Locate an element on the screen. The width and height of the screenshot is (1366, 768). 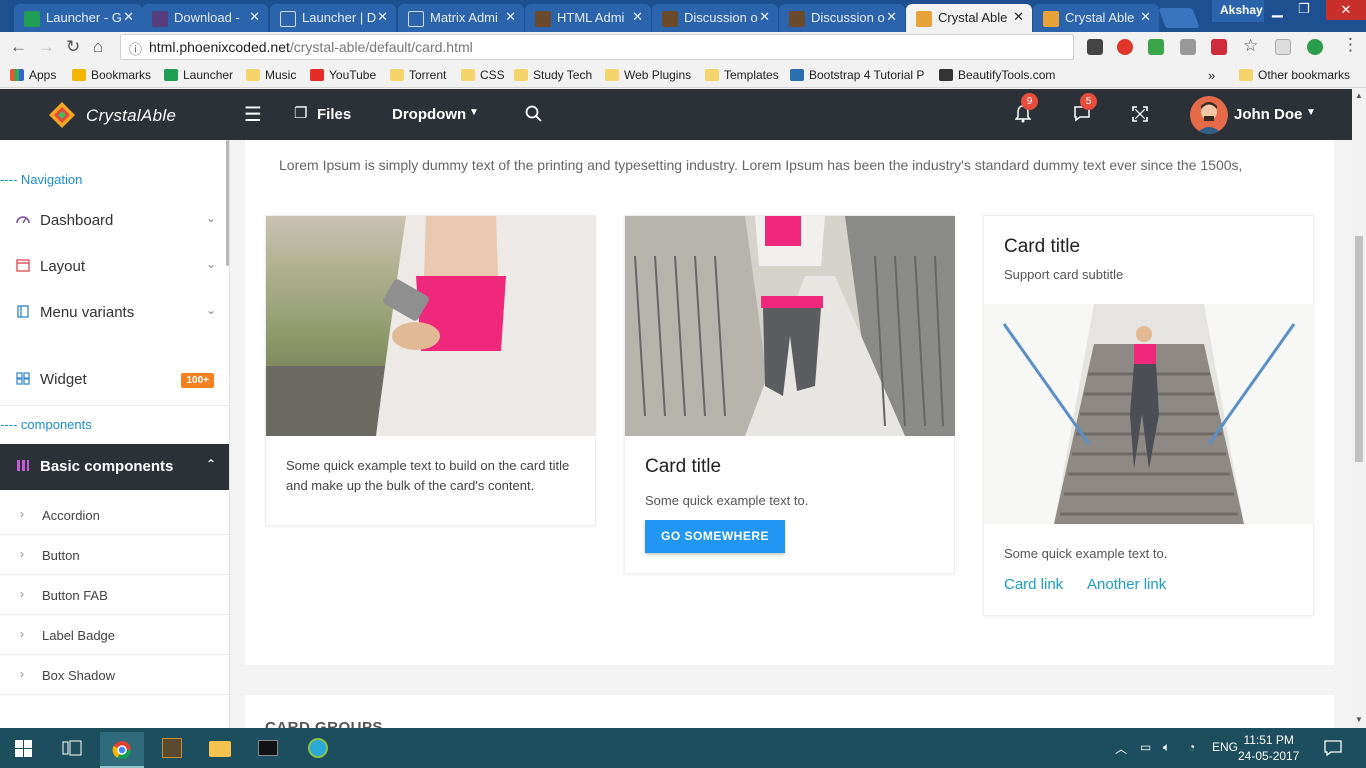
bookmark-item: Torrent is located at coordinates (418, 75).